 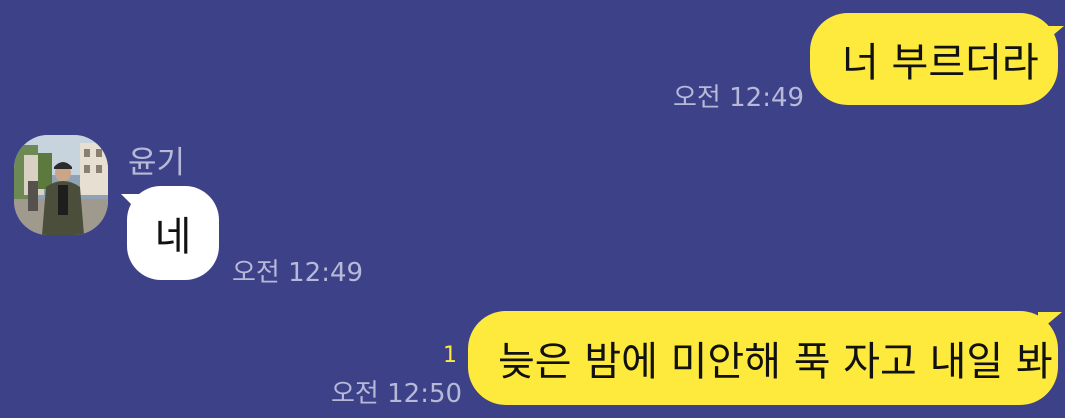 I want to click on avatar, so click(x=61, y=185).